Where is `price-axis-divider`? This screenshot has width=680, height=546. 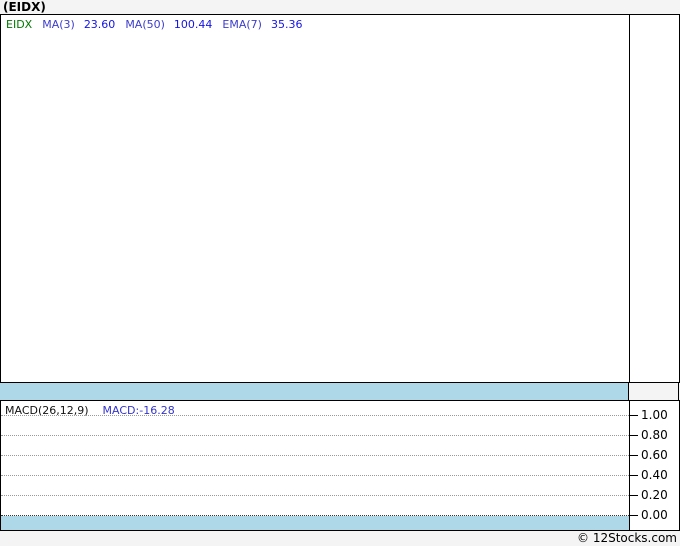
price-axis-divider is located at coordinates (629, 198).